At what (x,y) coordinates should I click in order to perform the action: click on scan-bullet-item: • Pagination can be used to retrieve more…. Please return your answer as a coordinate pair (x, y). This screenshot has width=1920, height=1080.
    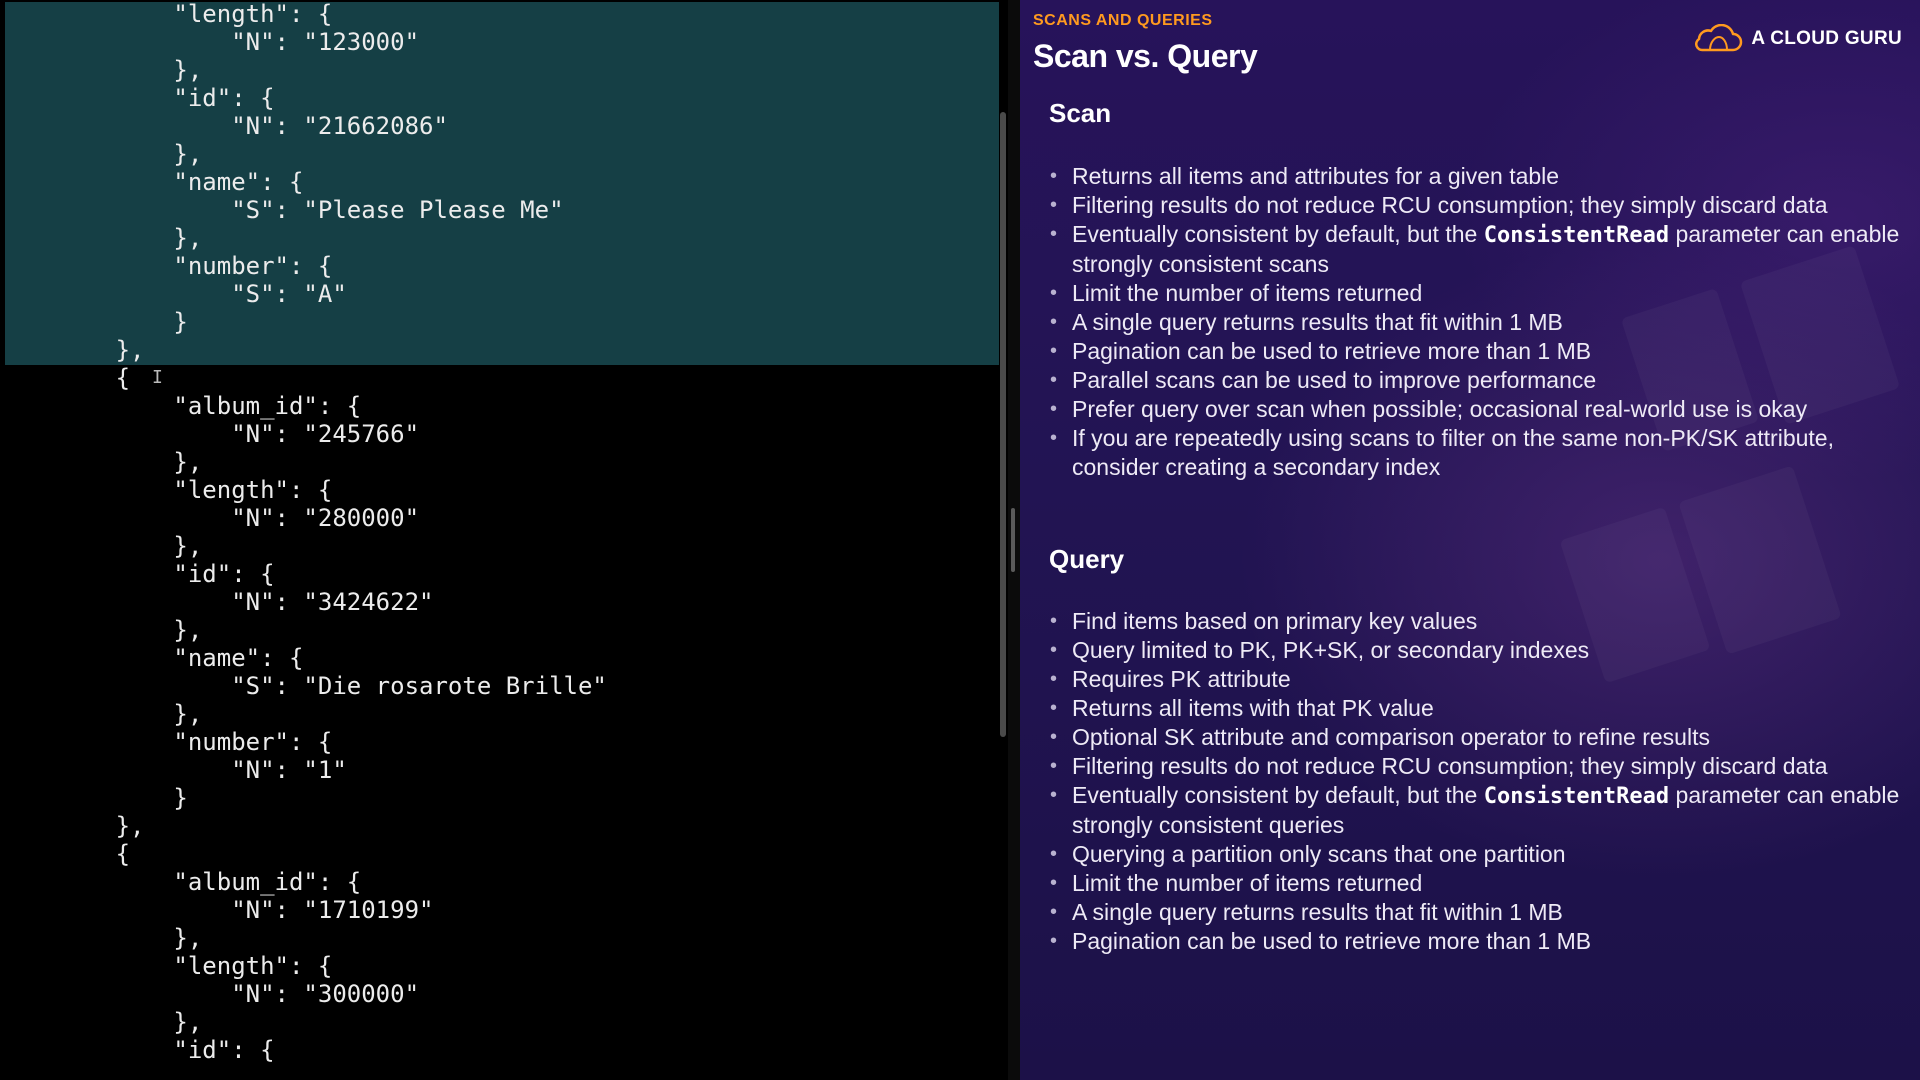
    Looking at the image, I should click on (1481, 351).